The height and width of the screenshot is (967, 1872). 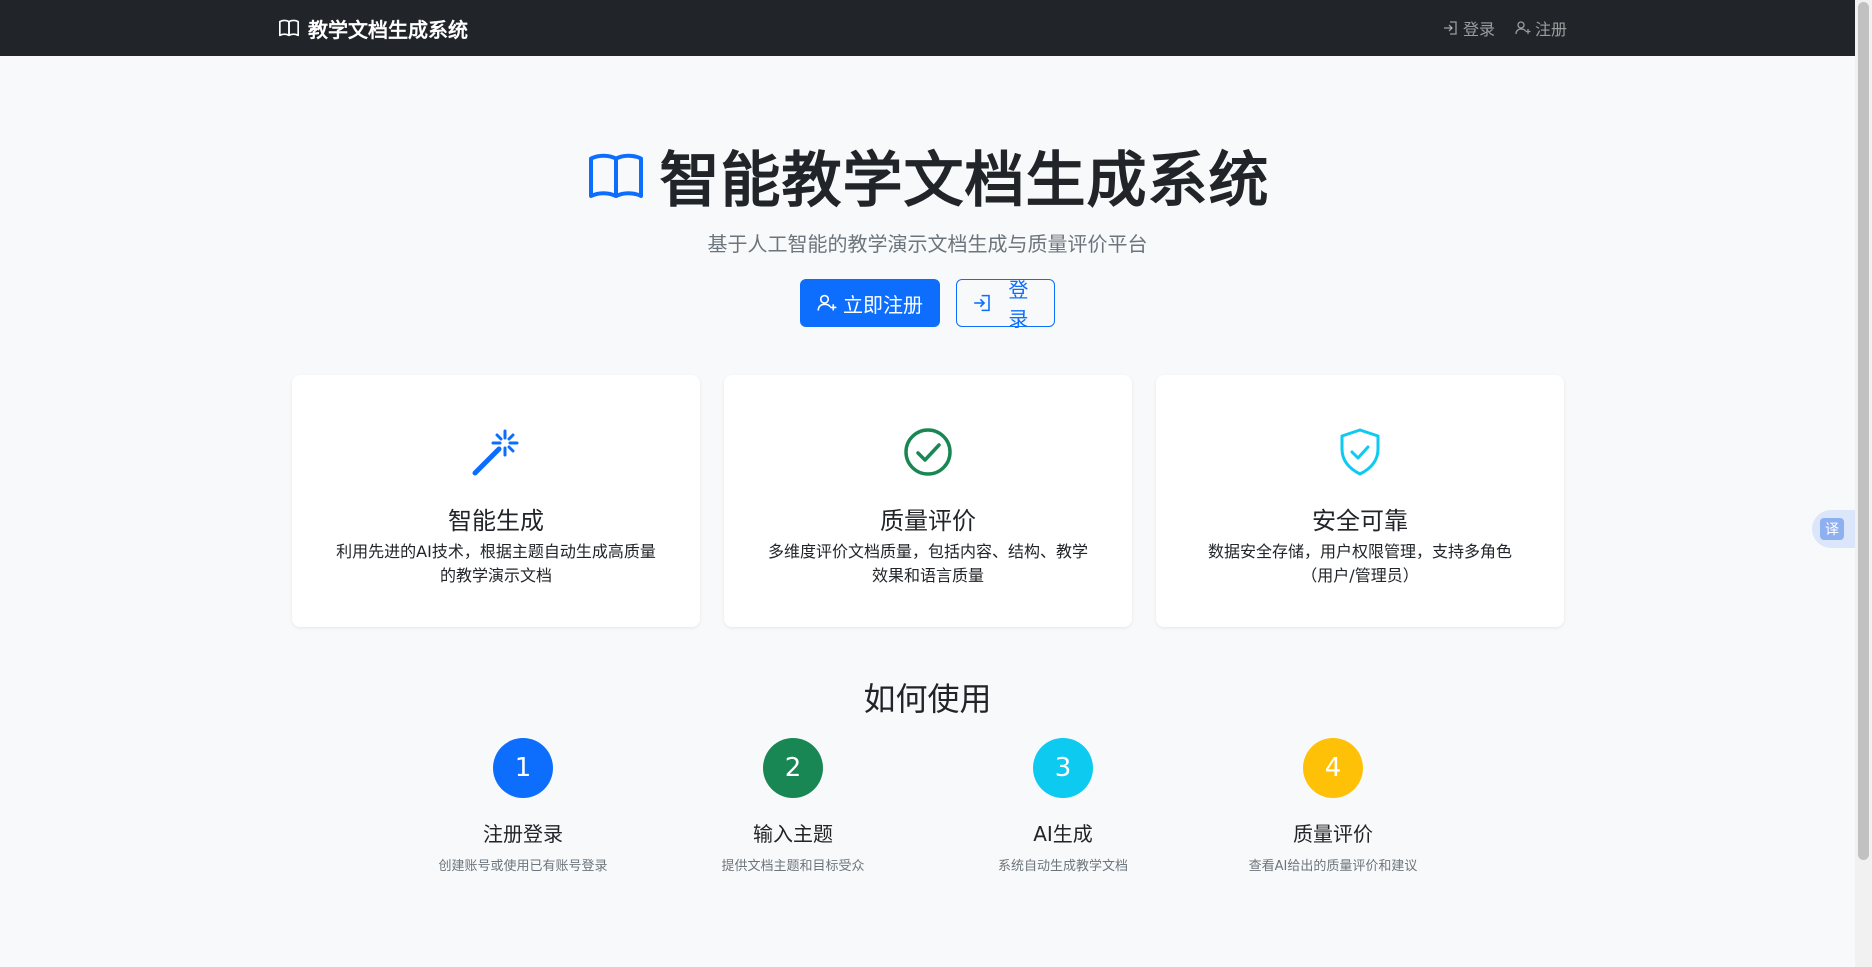 I want to click on page-scrollbar, so click(x=1863, y=483).